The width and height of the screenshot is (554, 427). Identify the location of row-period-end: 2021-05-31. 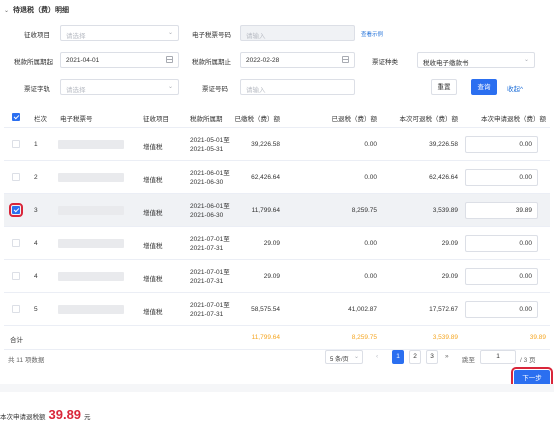
(207, 149).